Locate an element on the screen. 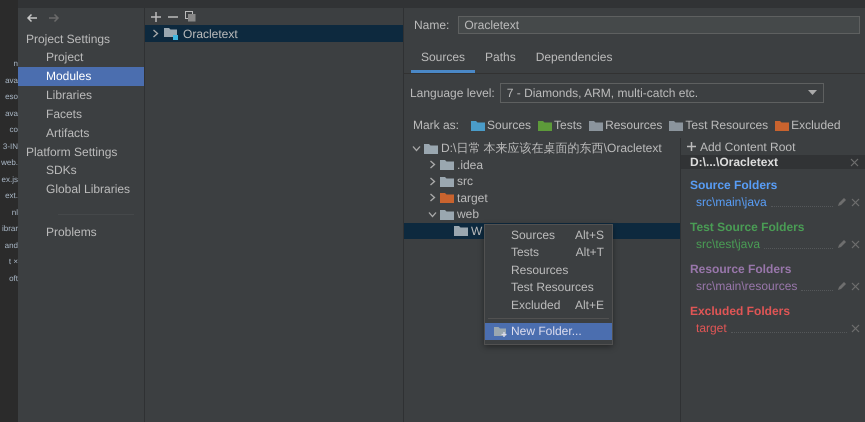 Image resolution: width=865 pixels, height=422 pixels. folder-name: W is located at coordinates (476, 231).